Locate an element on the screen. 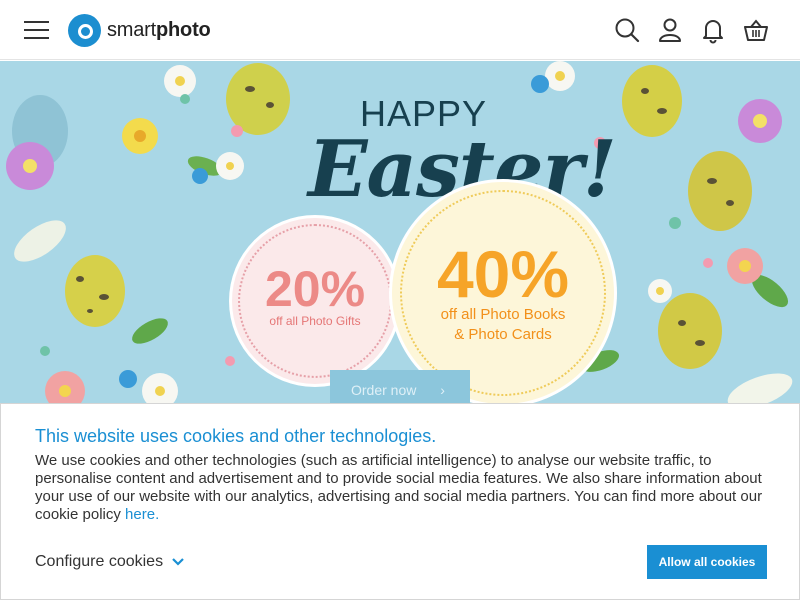 Image resolution: width=800 pixels, height=600 pixels. allow-all-cookies-button: Allow all cookies is located at coordinates (707, 562).